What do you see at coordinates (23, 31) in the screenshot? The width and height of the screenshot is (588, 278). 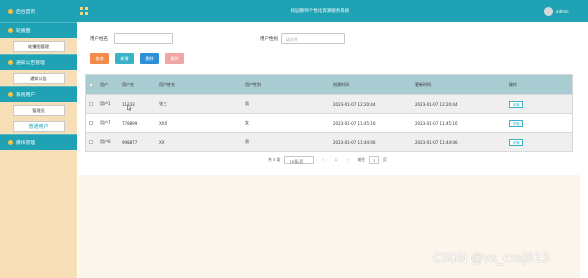 I see `sidebar-group-label: 轮播图` at bounding box center [23, 31].